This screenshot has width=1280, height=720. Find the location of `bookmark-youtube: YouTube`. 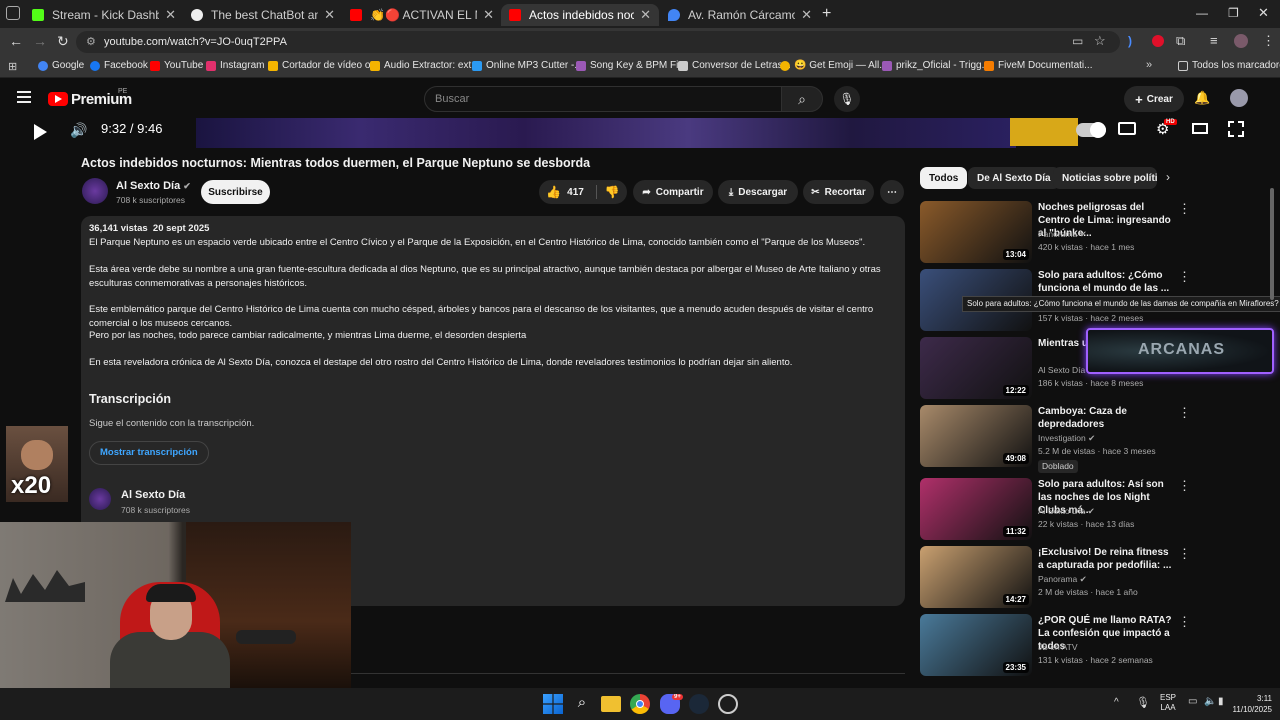

bookmark-youtube: YouTube is located at coordinates (176, 65).